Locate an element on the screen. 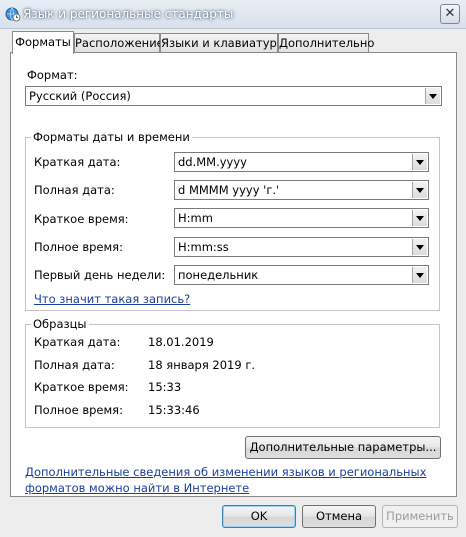 This screenshot has height=537, width=466. first-day-label: Первый день недели: is located at coordinates (100, 275).